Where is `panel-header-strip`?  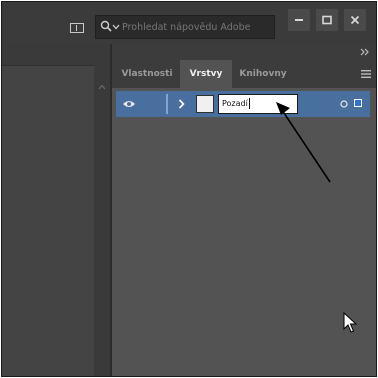 panel-header-strip is located at coordinates (244, 52).